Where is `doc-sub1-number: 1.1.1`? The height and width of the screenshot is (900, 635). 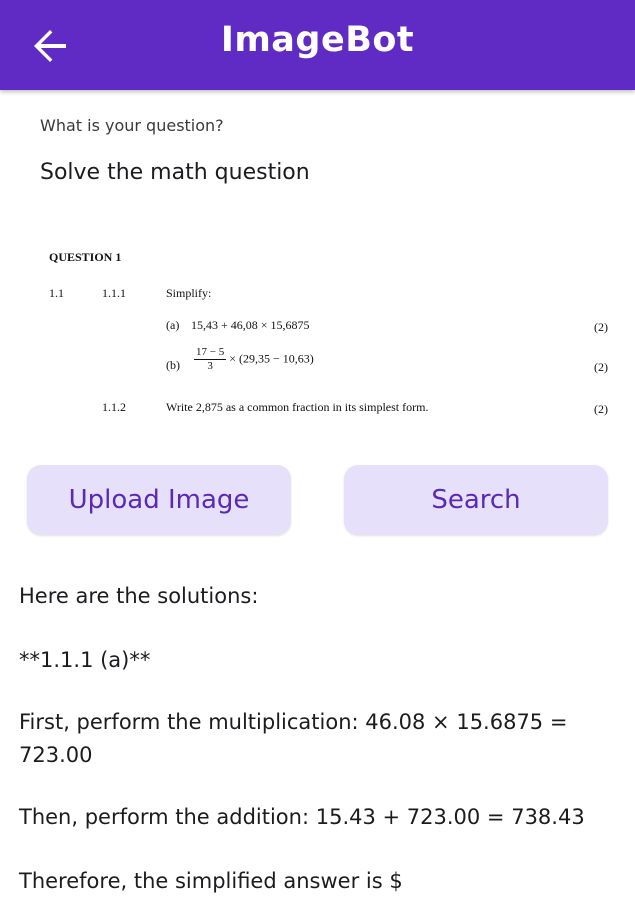 doc-sub1-number: 1.1.1 is located at coordinates (114, 293).